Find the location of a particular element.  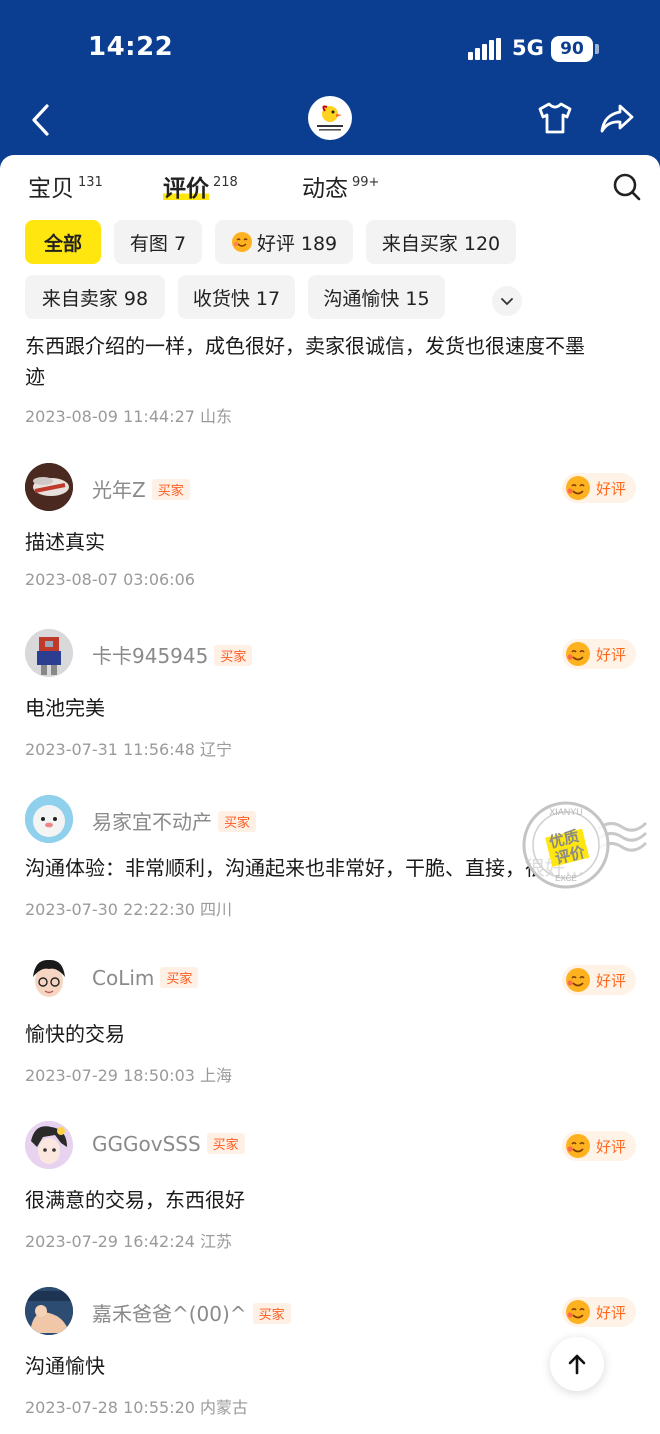

filter-label: 来自买家 120 is located at coordinates (441, 243).